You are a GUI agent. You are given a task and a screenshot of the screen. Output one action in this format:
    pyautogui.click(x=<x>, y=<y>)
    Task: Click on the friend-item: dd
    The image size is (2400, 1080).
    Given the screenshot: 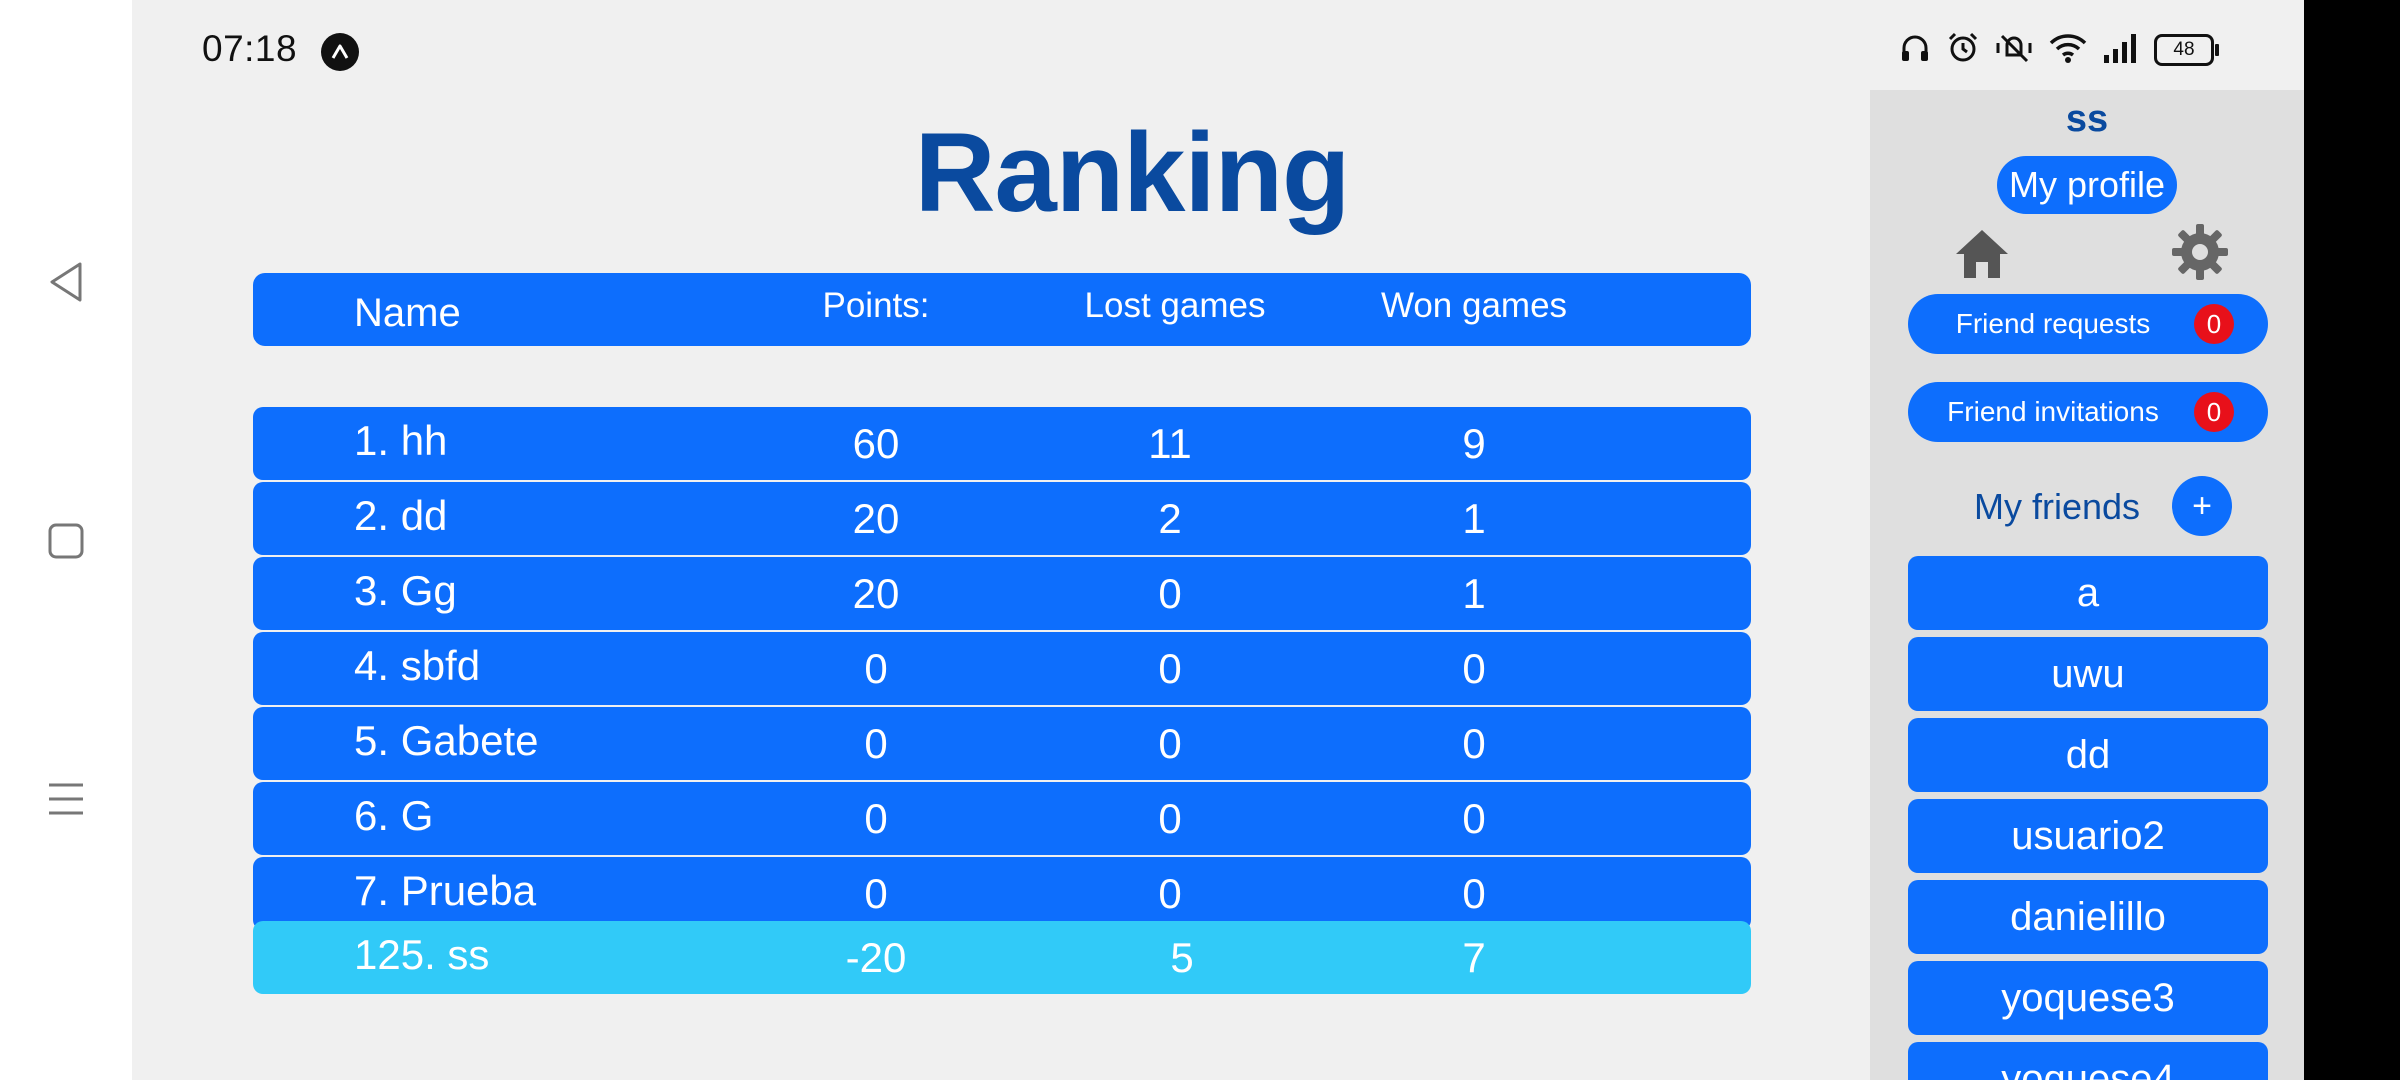 What is the action you would take?
    pyautogui.click(x=2088, y=755)
    